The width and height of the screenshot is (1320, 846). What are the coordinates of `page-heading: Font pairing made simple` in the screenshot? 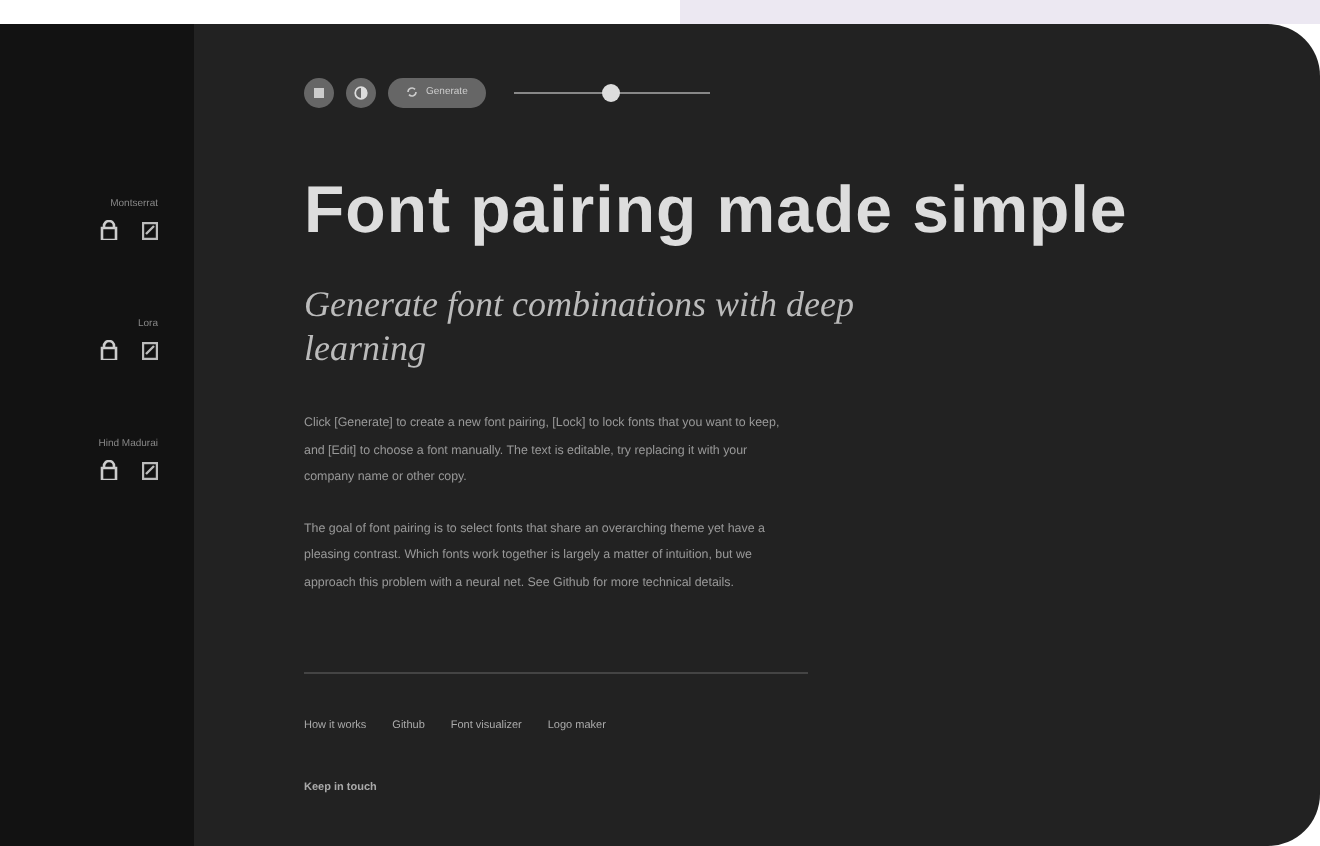 It's located at (717, 209).